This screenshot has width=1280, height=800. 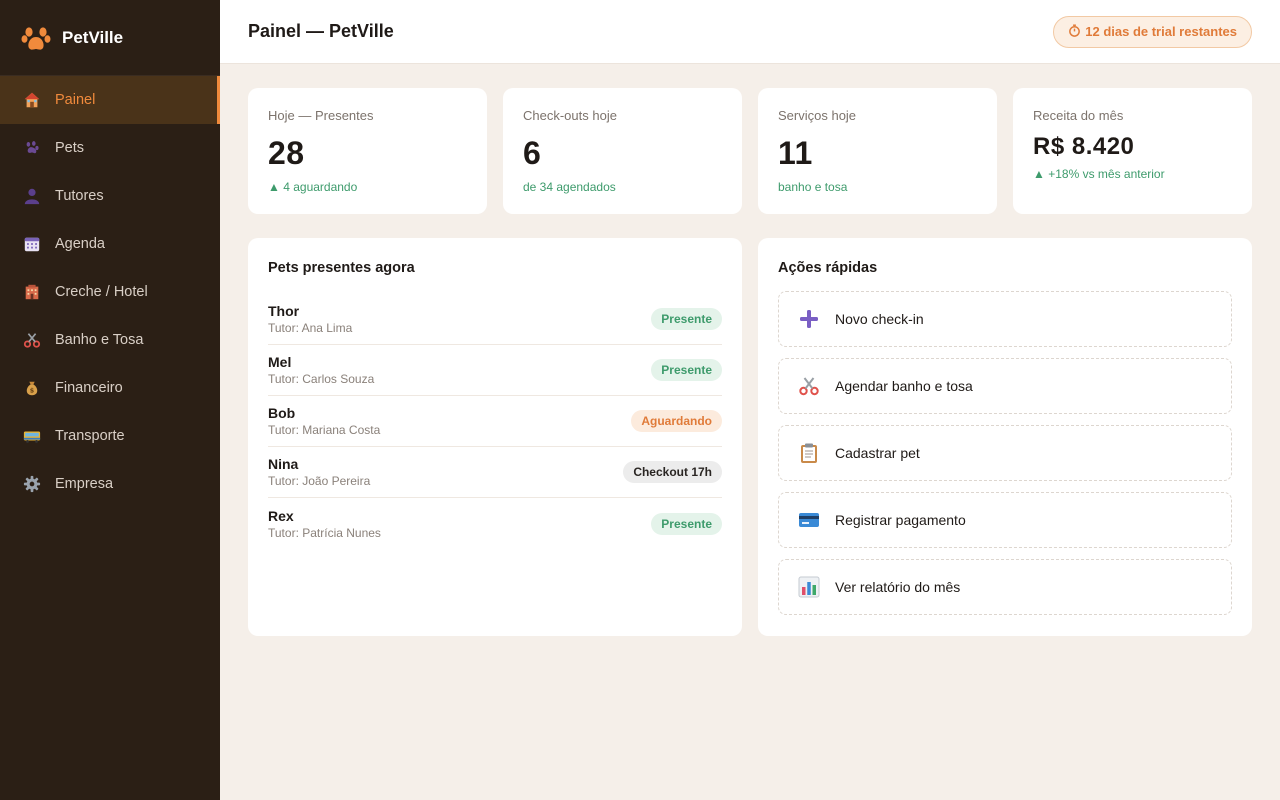 What do you see at coordinates (1099, 174) in the screenshot?
I see `stat-sub: ▲ +18% vs mês anterior` at bounding box center [1099, 174].